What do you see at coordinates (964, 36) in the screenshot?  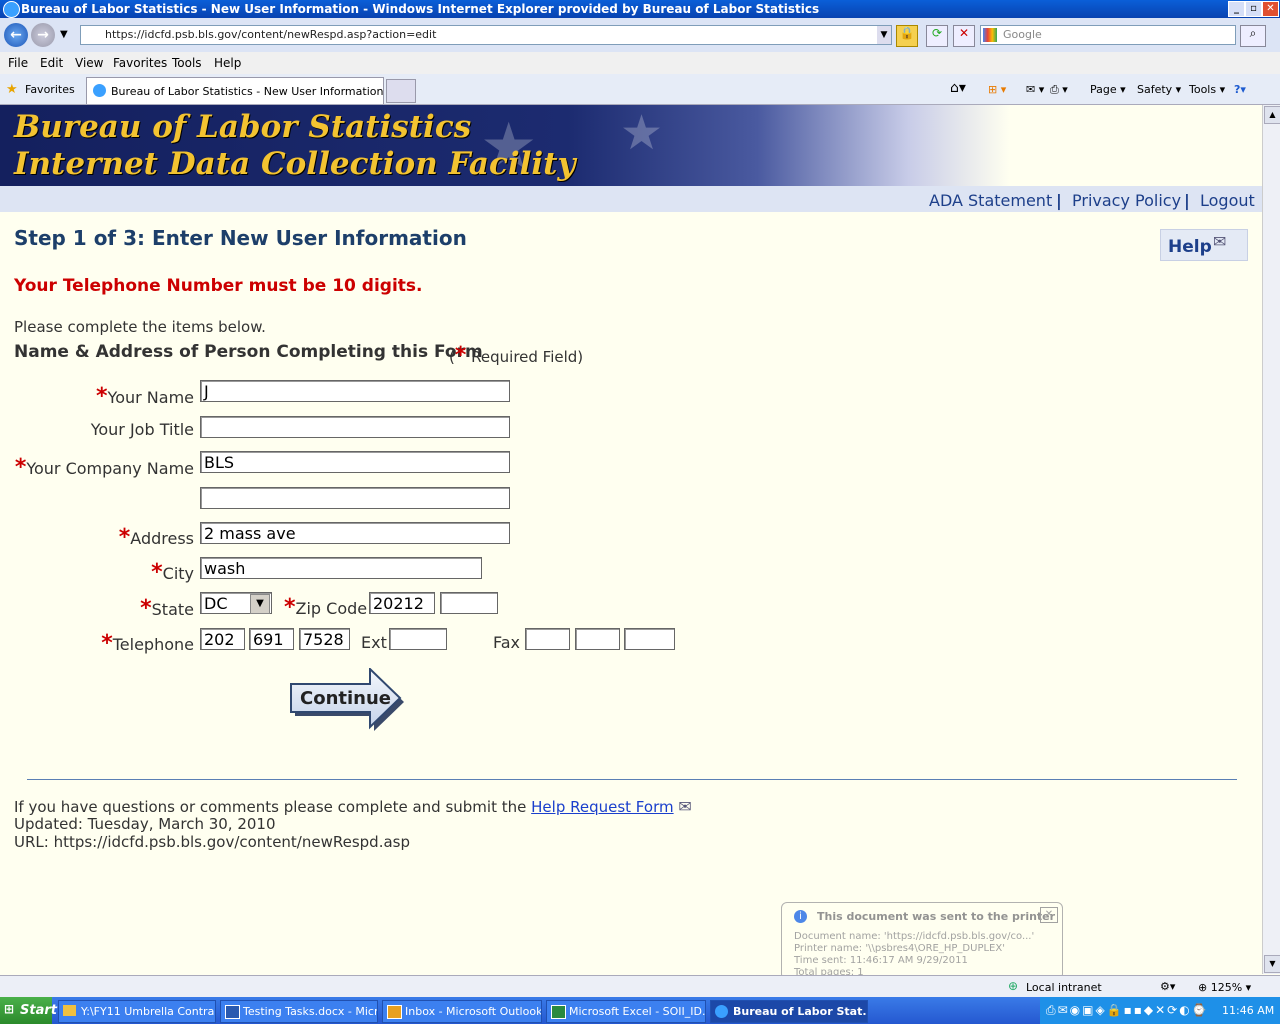 I see `stop-icon: ✕` at bounding box center [964, 36].